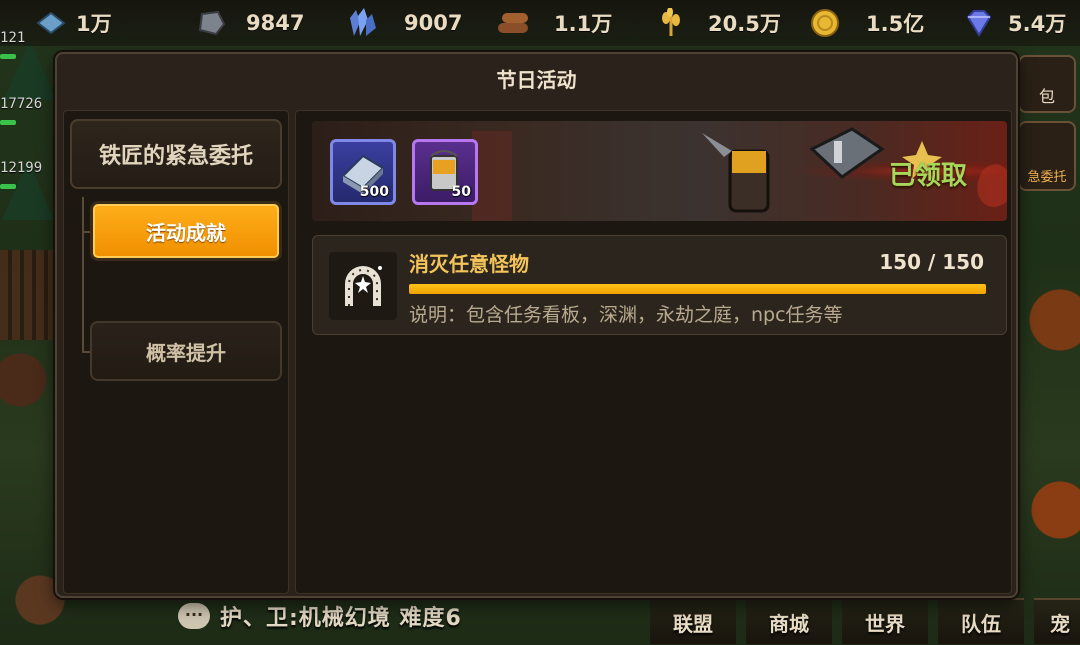  What do you see at coordinates (469, 264) in the screenshot?
I see `task-name: 消灭任意怪物` at bounding box center [469, 264].